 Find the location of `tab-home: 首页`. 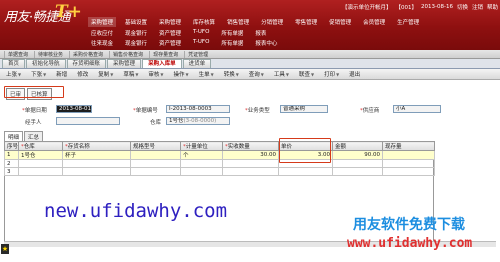

tab-home: 首页 is located at coordinates (14, 63).